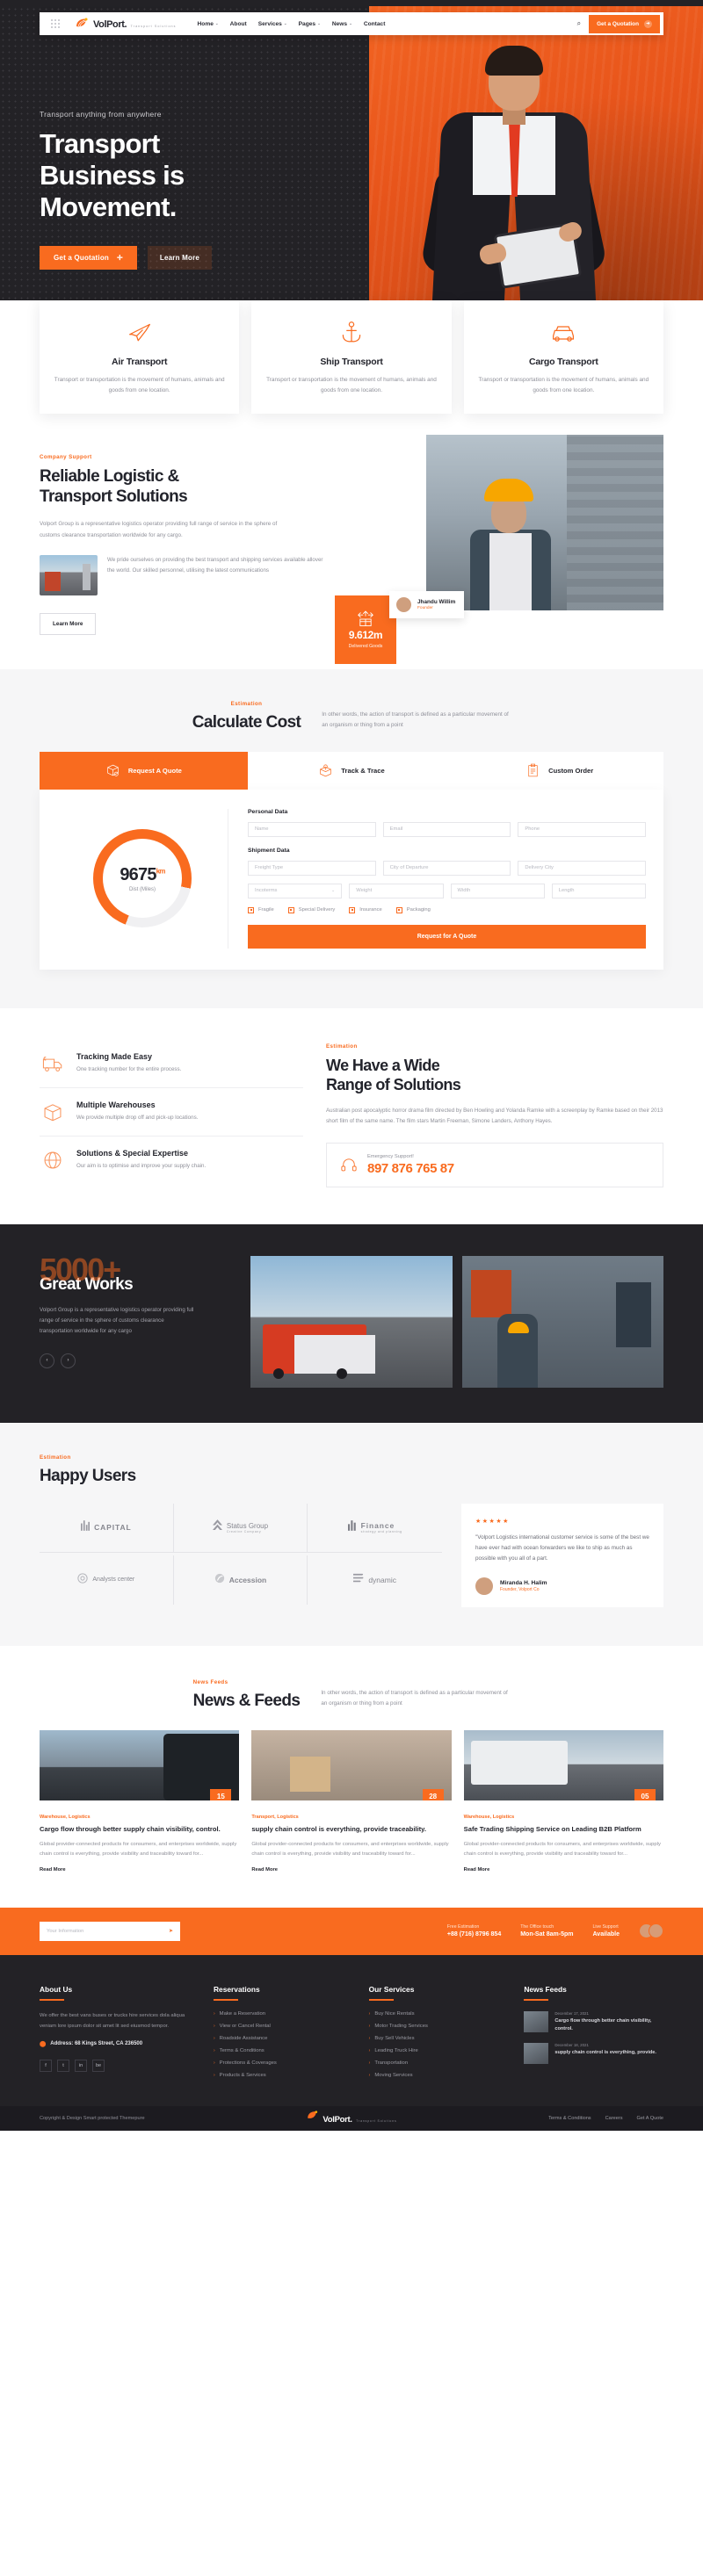 This screenshot has width=703, height=2576. Describe the element at coordinates (570, 2118) in the screenshot. I see `terms-link: Terms & Conditions` at that location.